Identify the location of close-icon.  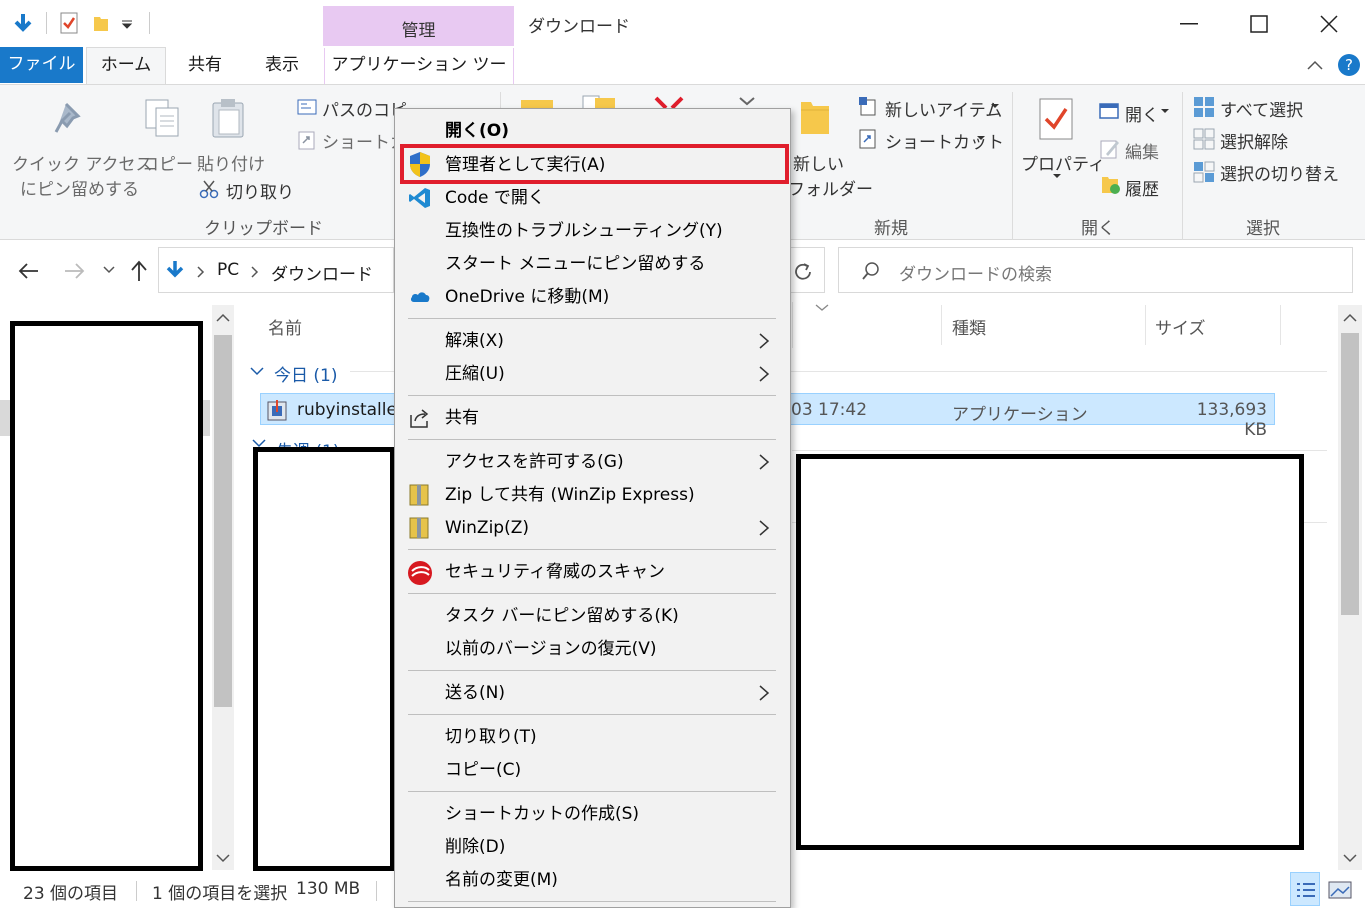
(1329, 24).